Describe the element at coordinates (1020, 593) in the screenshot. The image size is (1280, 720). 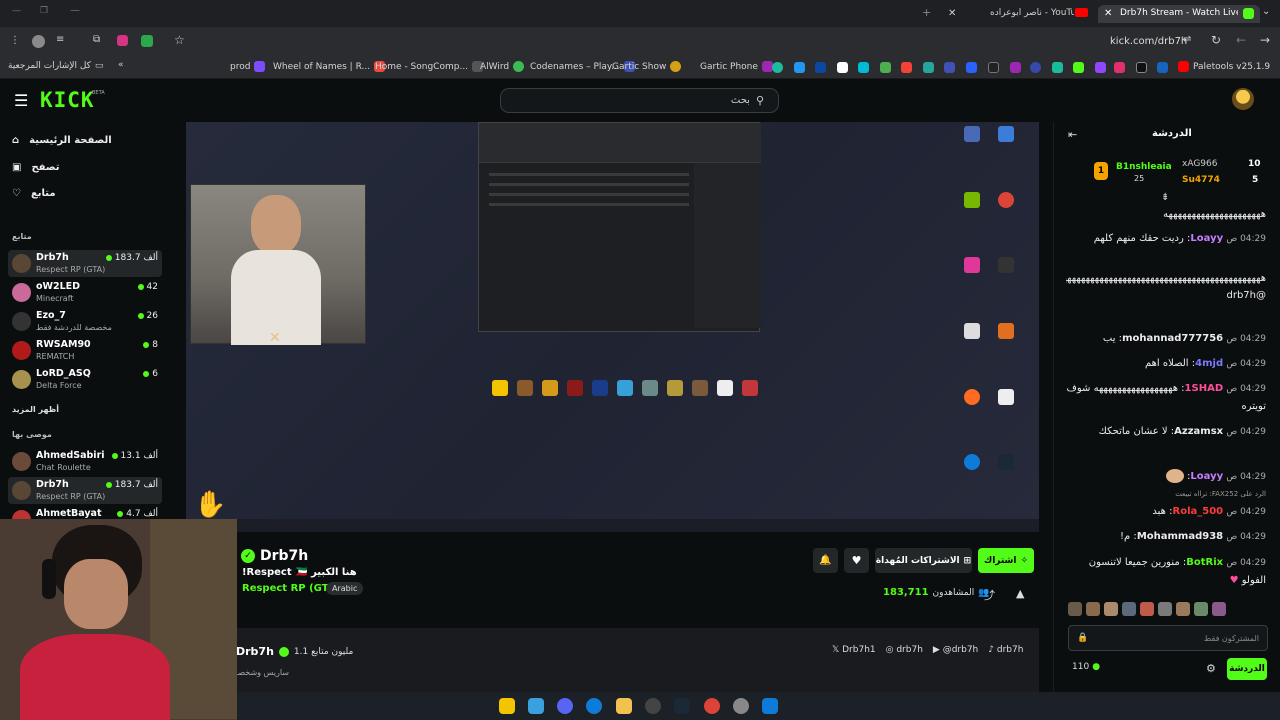
I see `report-icon: ▲` at that location.